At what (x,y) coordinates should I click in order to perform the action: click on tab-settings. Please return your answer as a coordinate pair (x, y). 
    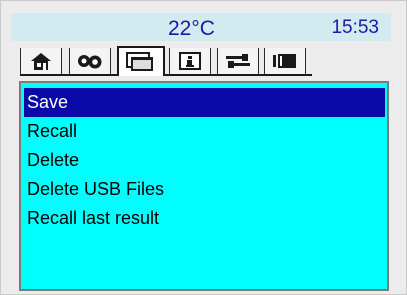
    Looking at the image, I should click on (90, 61).